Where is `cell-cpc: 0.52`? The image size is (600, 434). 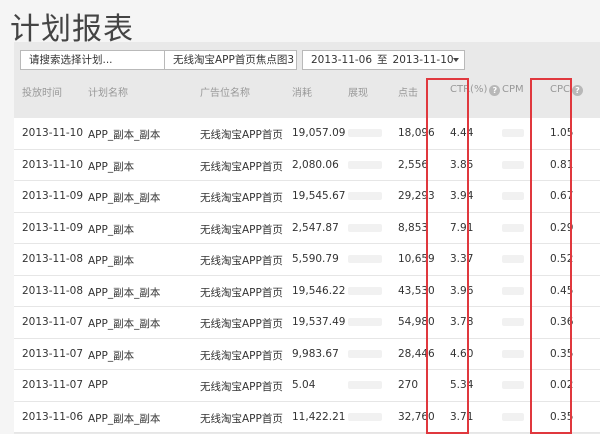 cell-cpc: 0.52 is located at coordinates (562, 259).